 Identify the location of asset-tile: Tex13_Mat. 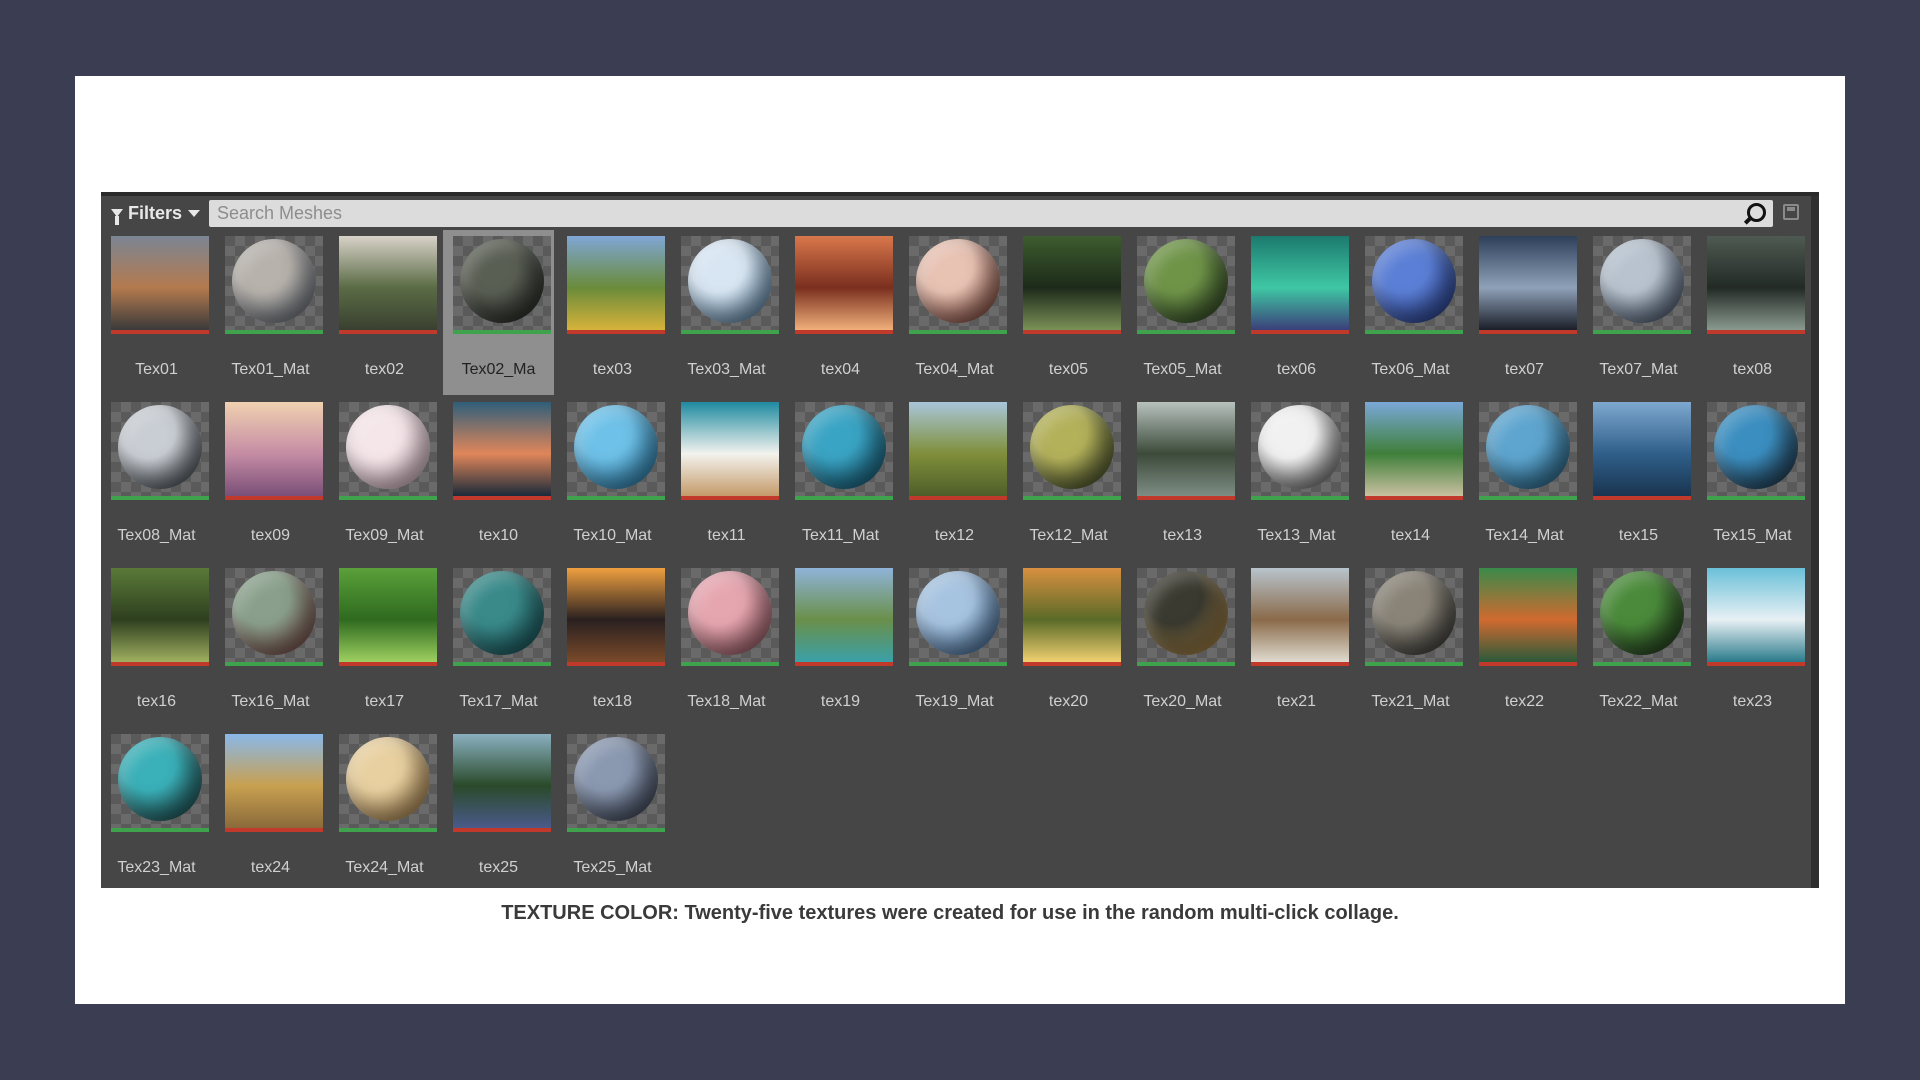
(1296, 478).